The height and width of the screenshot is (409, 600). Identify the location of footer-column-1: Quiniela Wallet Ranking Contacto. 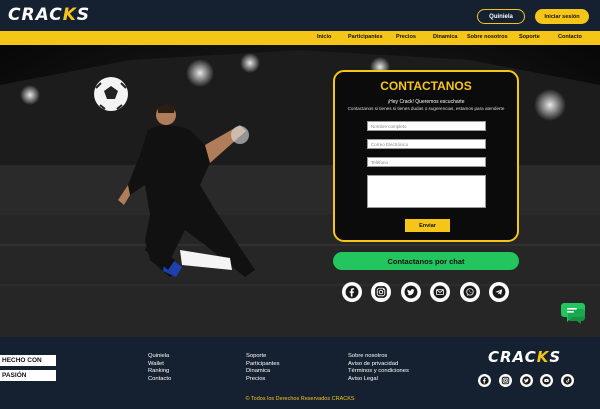
(159, 368).